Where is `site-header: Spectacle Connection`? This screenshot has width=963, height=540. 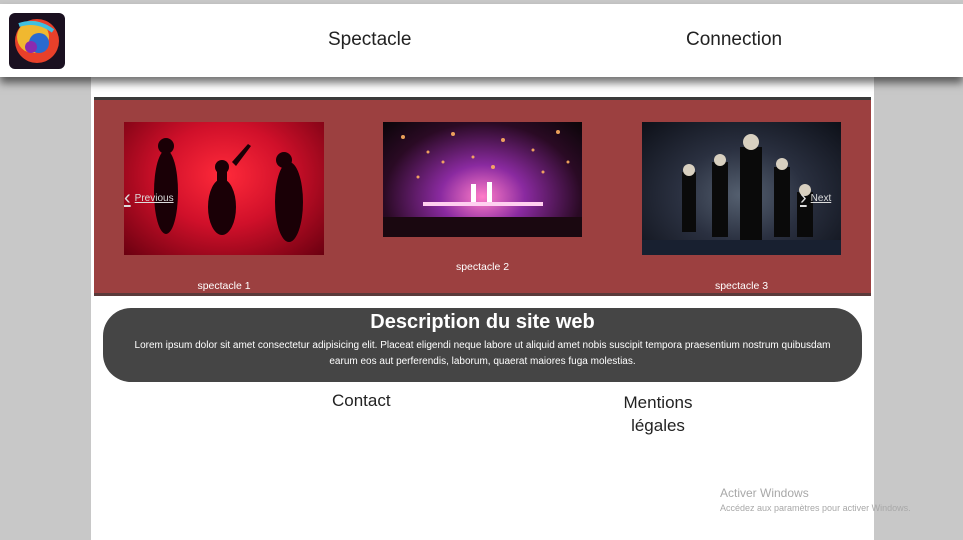 site-header: Spectacle Connection is located at coordinates (481, 40).